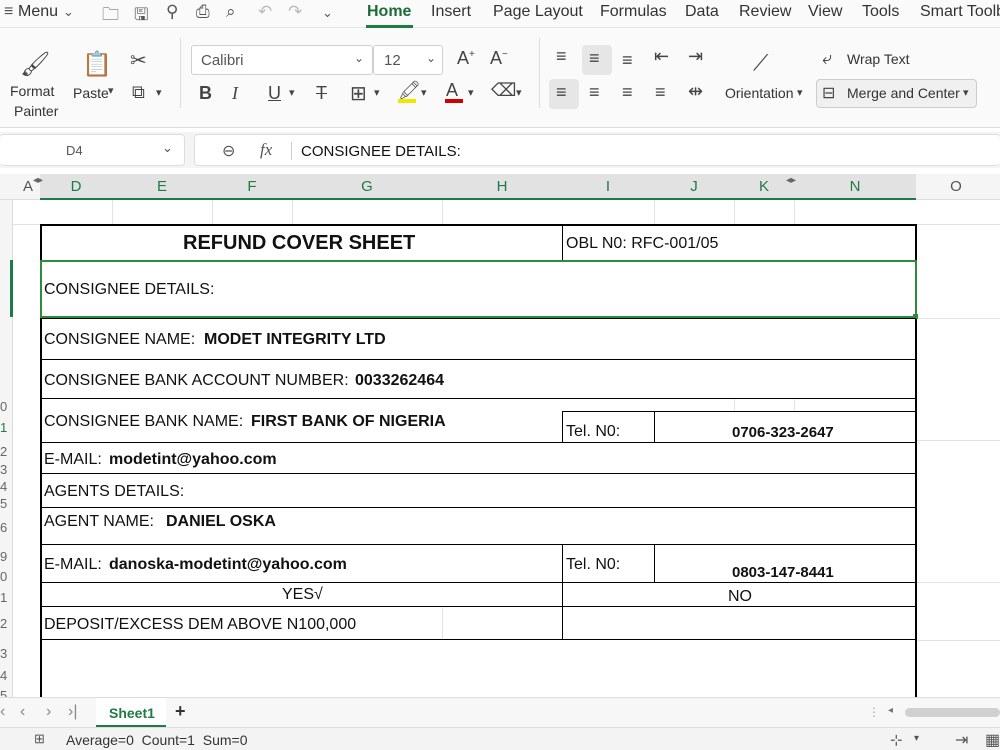 This screenshot has height=750, width=1000. What do you see at coordinates (327, 13) in the screenshot?
I see `more-chevron-icon: ⌄` at bounding box center [327, 13].